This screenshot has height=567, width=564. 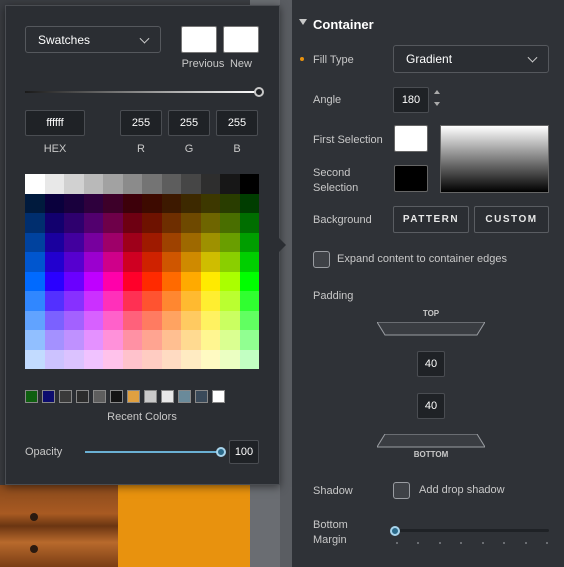 I want to click on drop-shadow-checkbox, so click(x=401, y=490).